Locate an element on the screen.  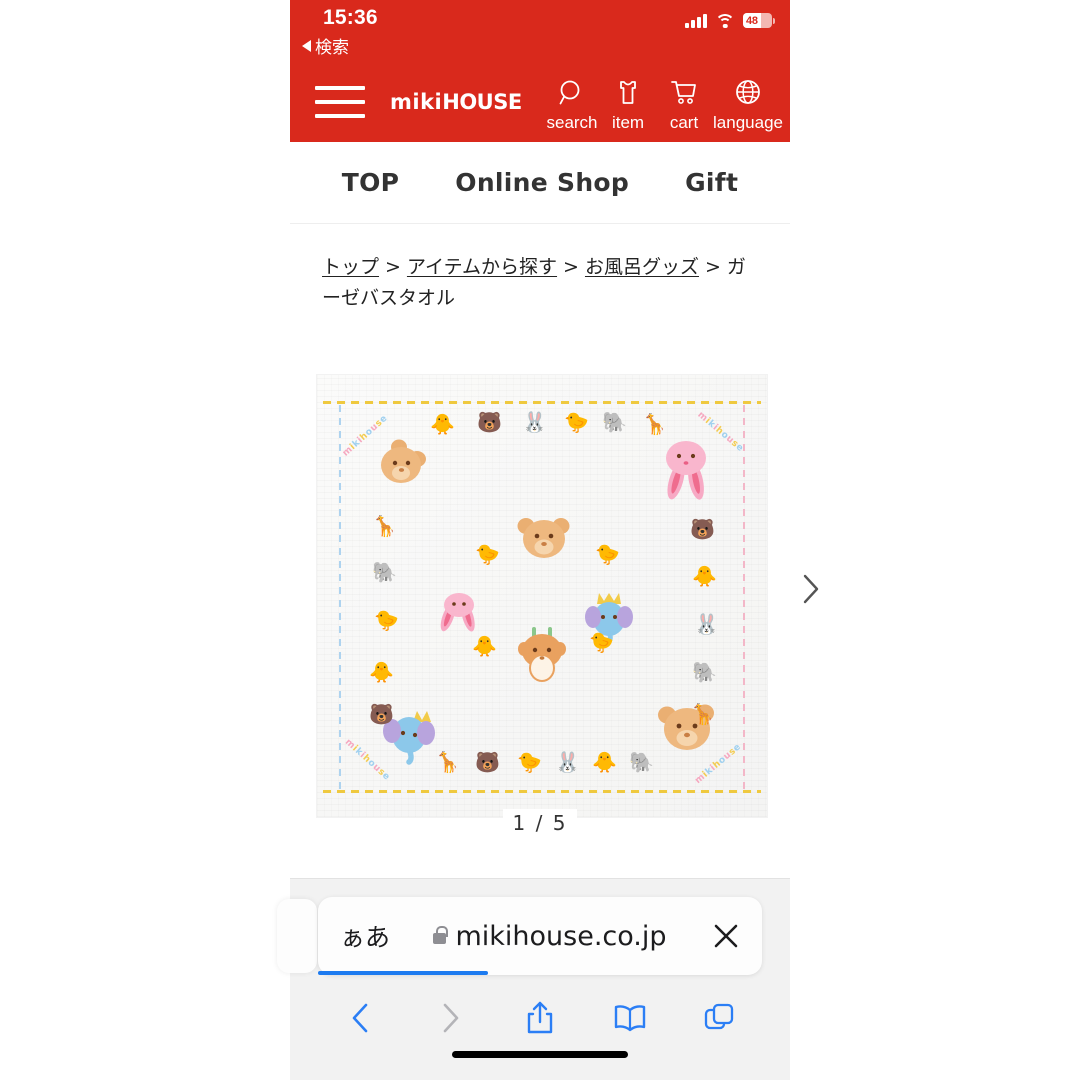
gallery-counter: 1 / 5 is located at coordinates (540, 822).